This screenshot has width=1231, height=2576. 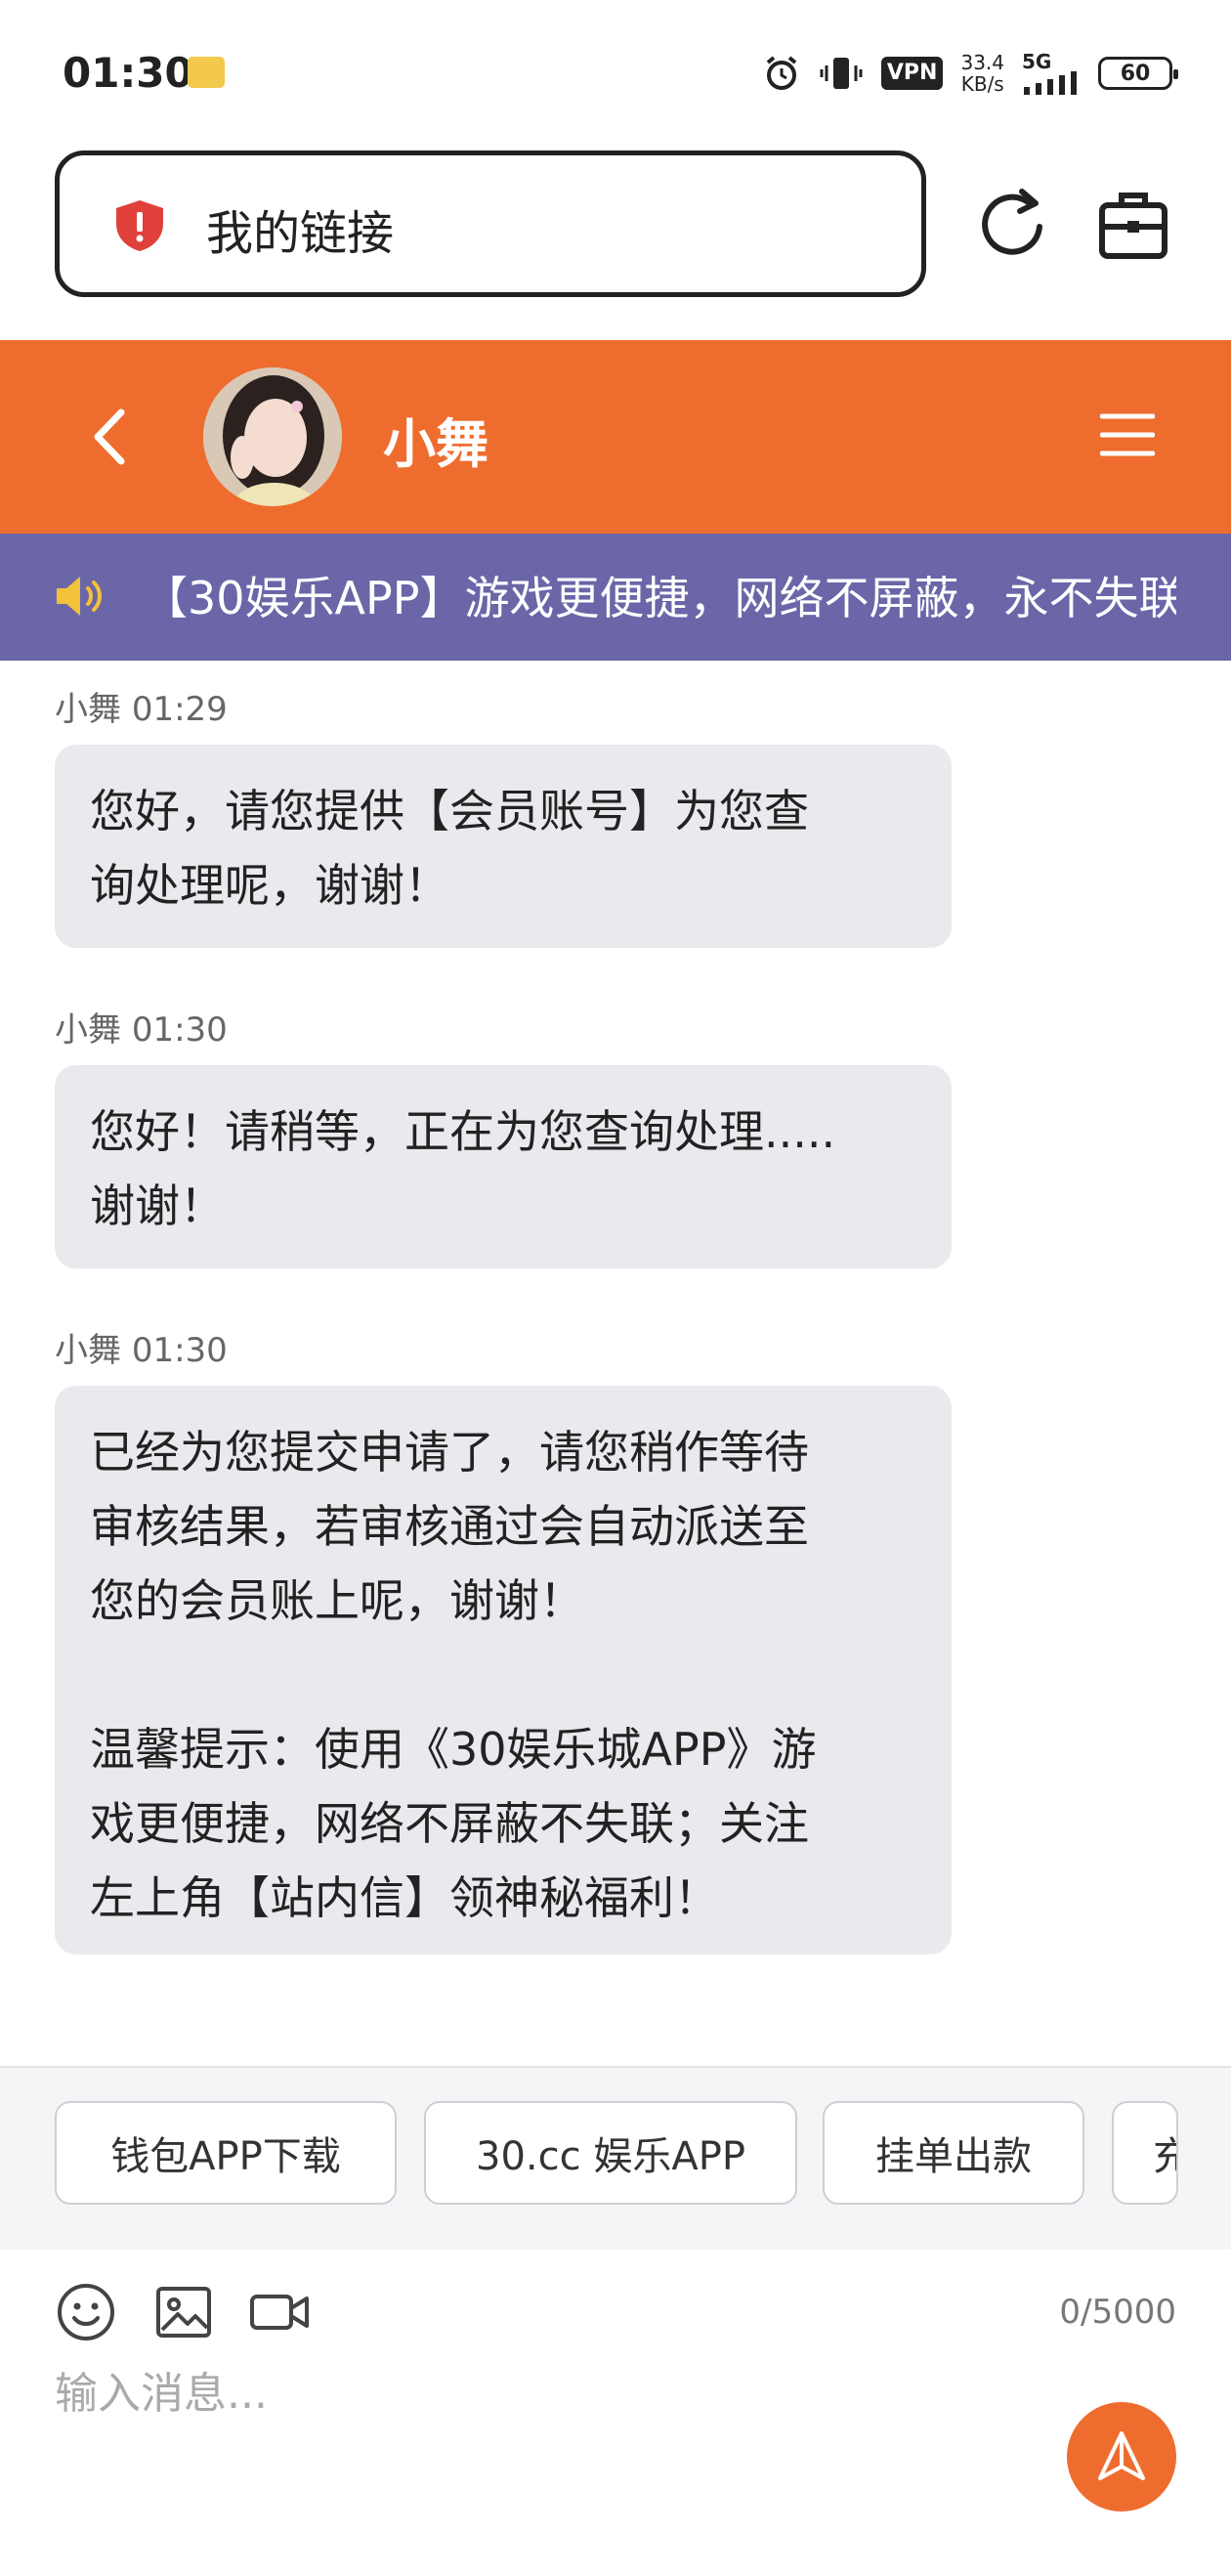 What do you see at coordinates (1133, 225) in the screenshot?
I see `briefcase-icon` at bounding box center [1133, 225].